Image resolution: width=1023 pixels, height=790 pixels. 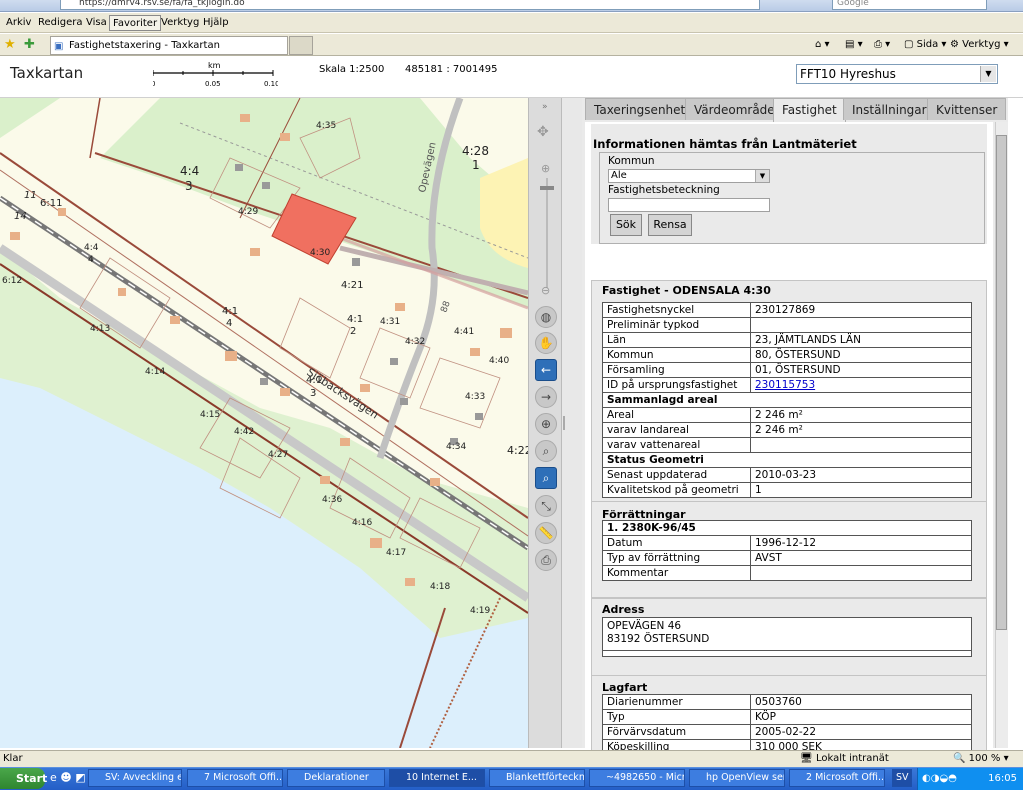 What do you see at coordinates (546, 397) in the screenshot?
I see `forward-arrow-icon: →` at bounding box center [546, 397].